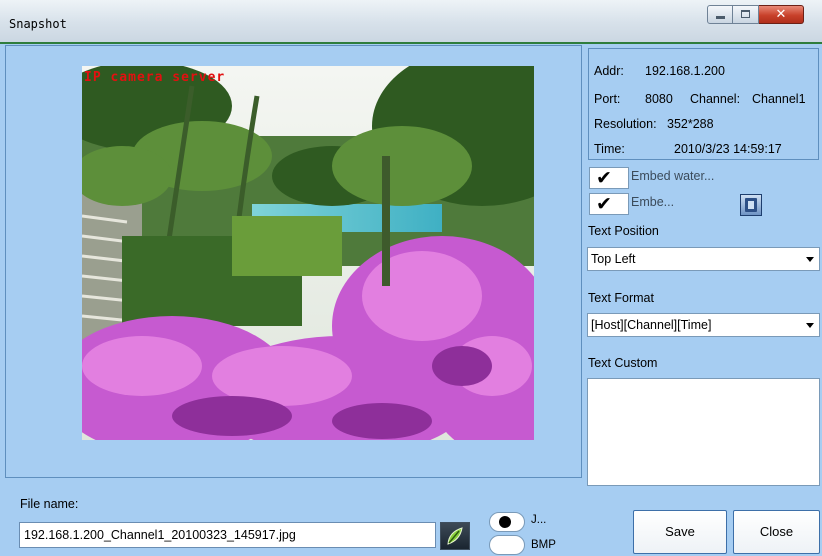 Image resolution: width=822 pixels, height=556 pixels. I want to click on time-label: Time:, so click(609, 149).